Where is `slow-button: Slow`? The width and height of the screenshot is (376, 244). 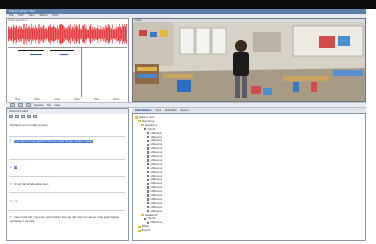
slow-button: Slow is located at coordinates (76, 99).